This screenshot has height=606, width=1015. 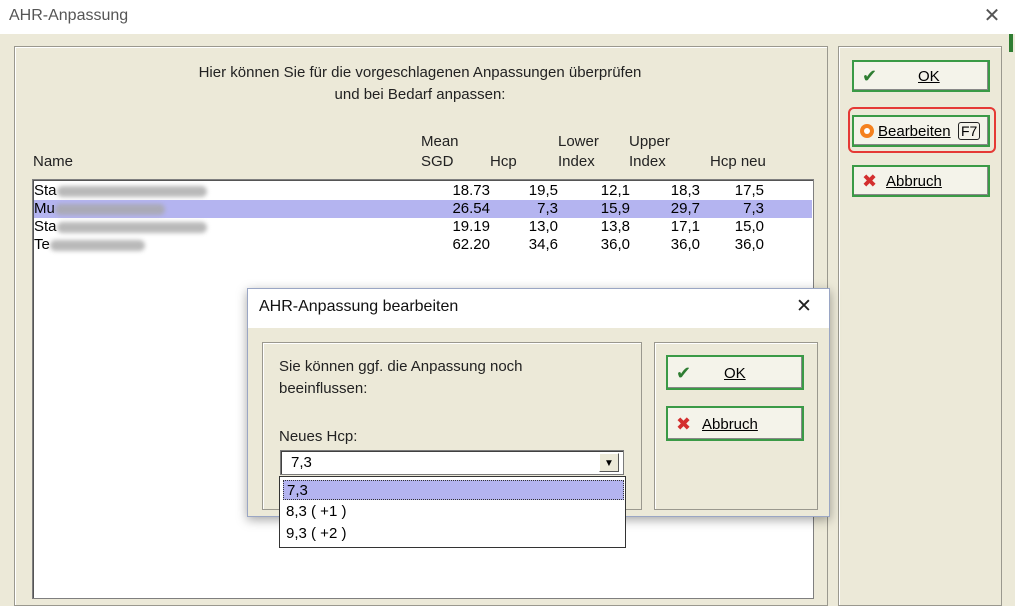 What do you see at coordinates (543, 244) in the screenshot?
I see `cell-hcp: 34,6` at bounding box center [543, 244].